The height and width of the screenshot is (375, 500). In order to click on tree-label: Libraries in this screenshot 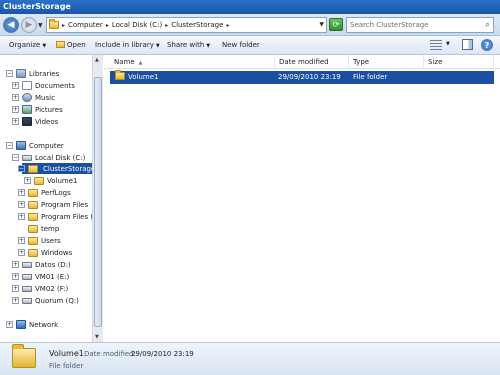, I will do `click(44, 73)`.